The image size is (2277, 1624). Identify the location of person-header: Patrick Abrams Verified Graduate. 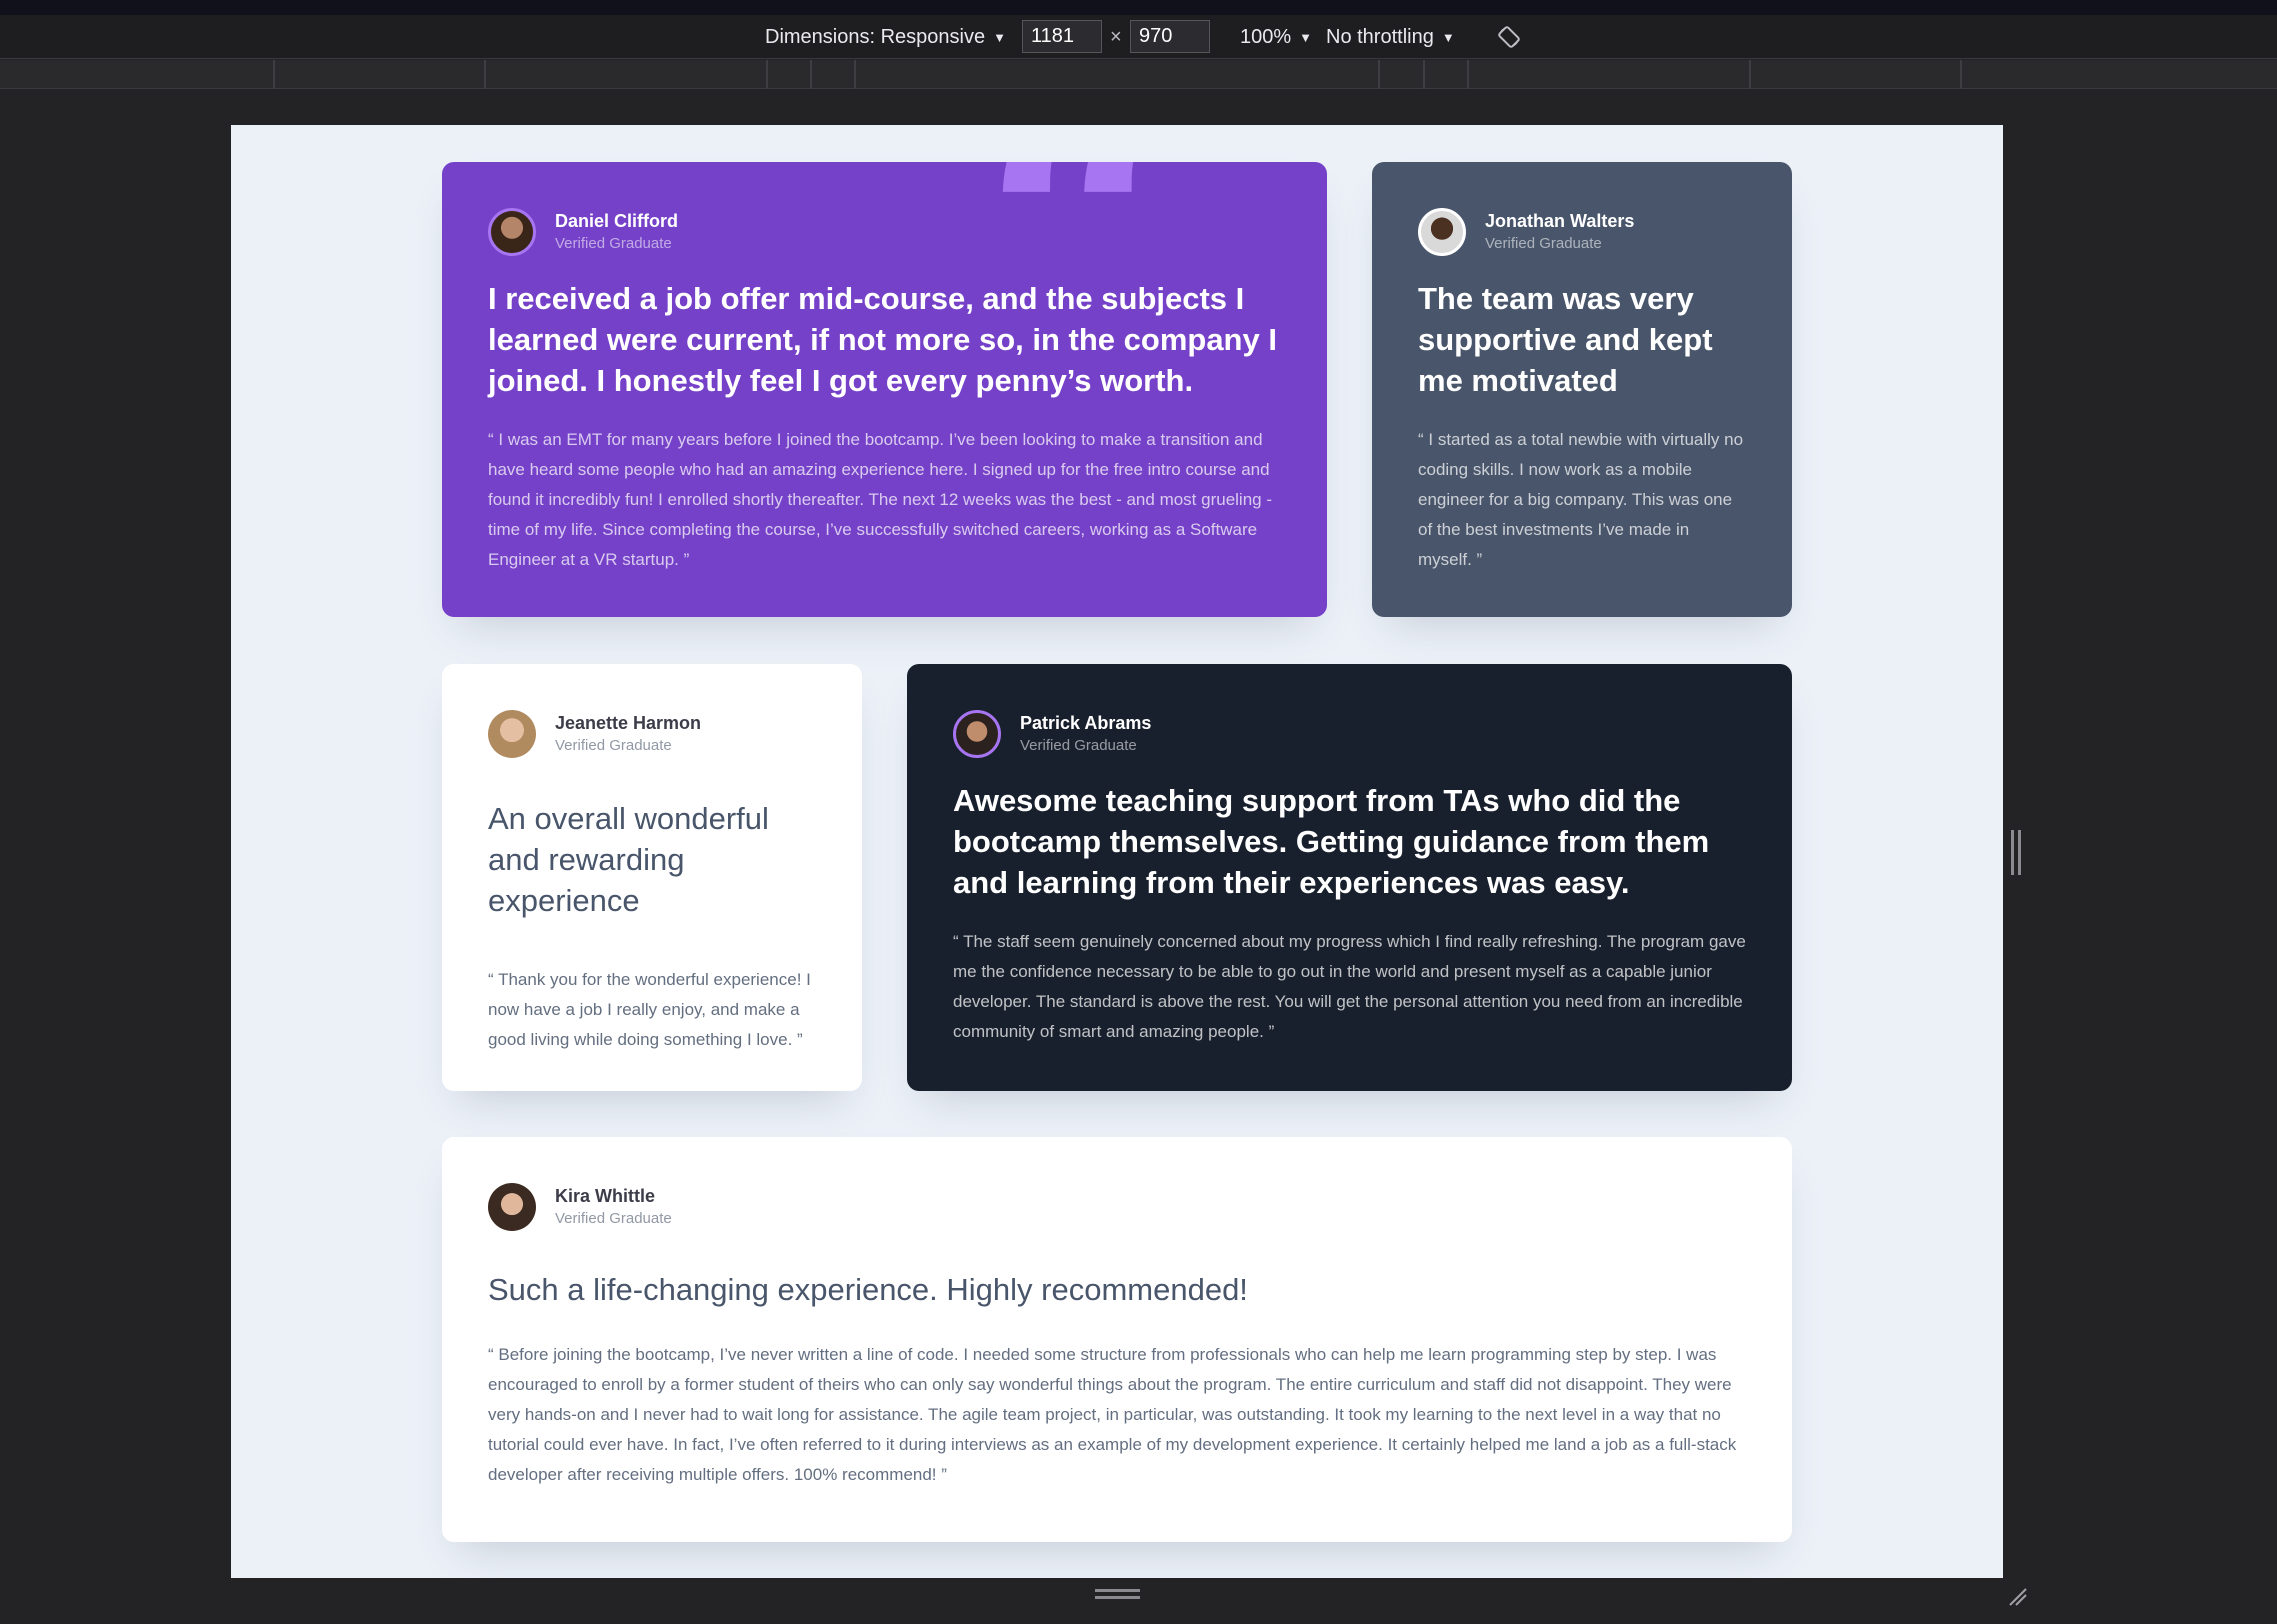
(1349, 734).